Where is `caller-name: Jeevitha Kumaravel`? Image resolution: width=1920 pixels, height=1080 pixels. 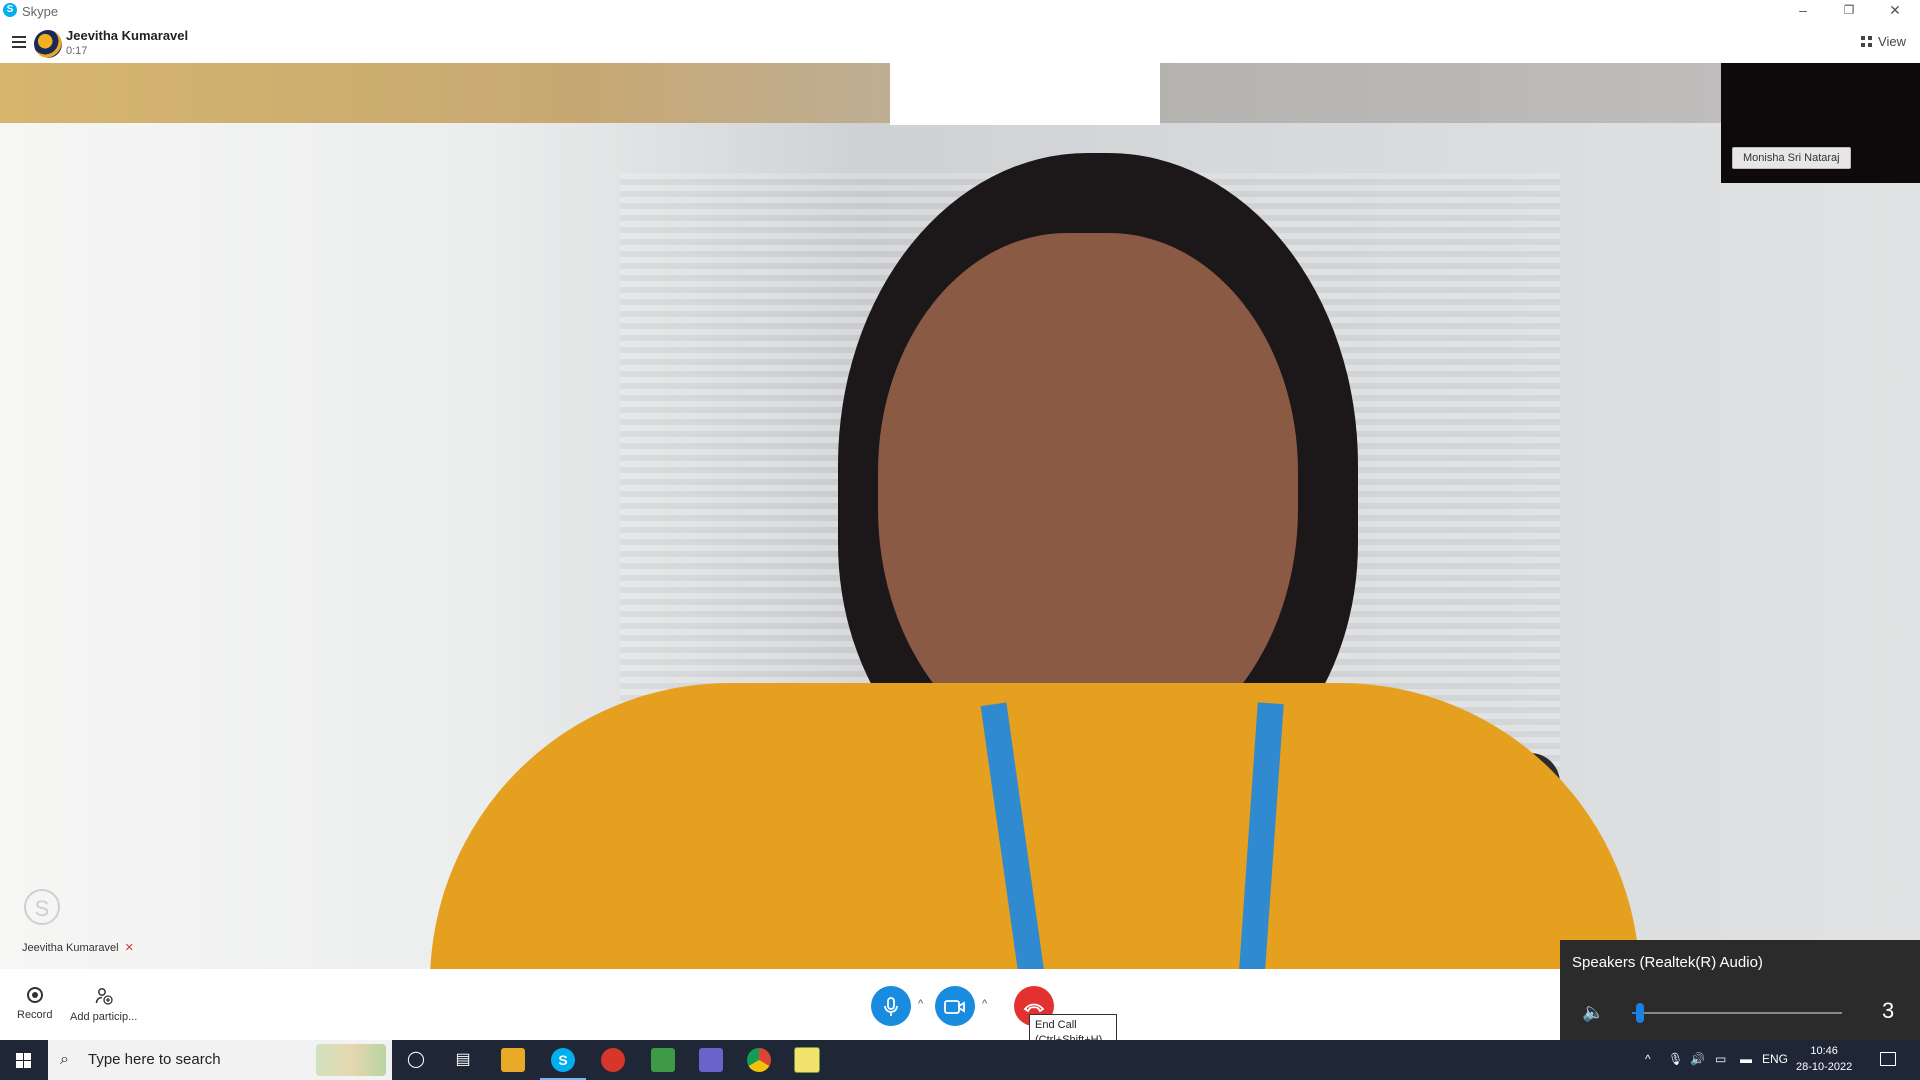
caller-name: Jeevitha Kumaravel is located at coordinates (127, 35).